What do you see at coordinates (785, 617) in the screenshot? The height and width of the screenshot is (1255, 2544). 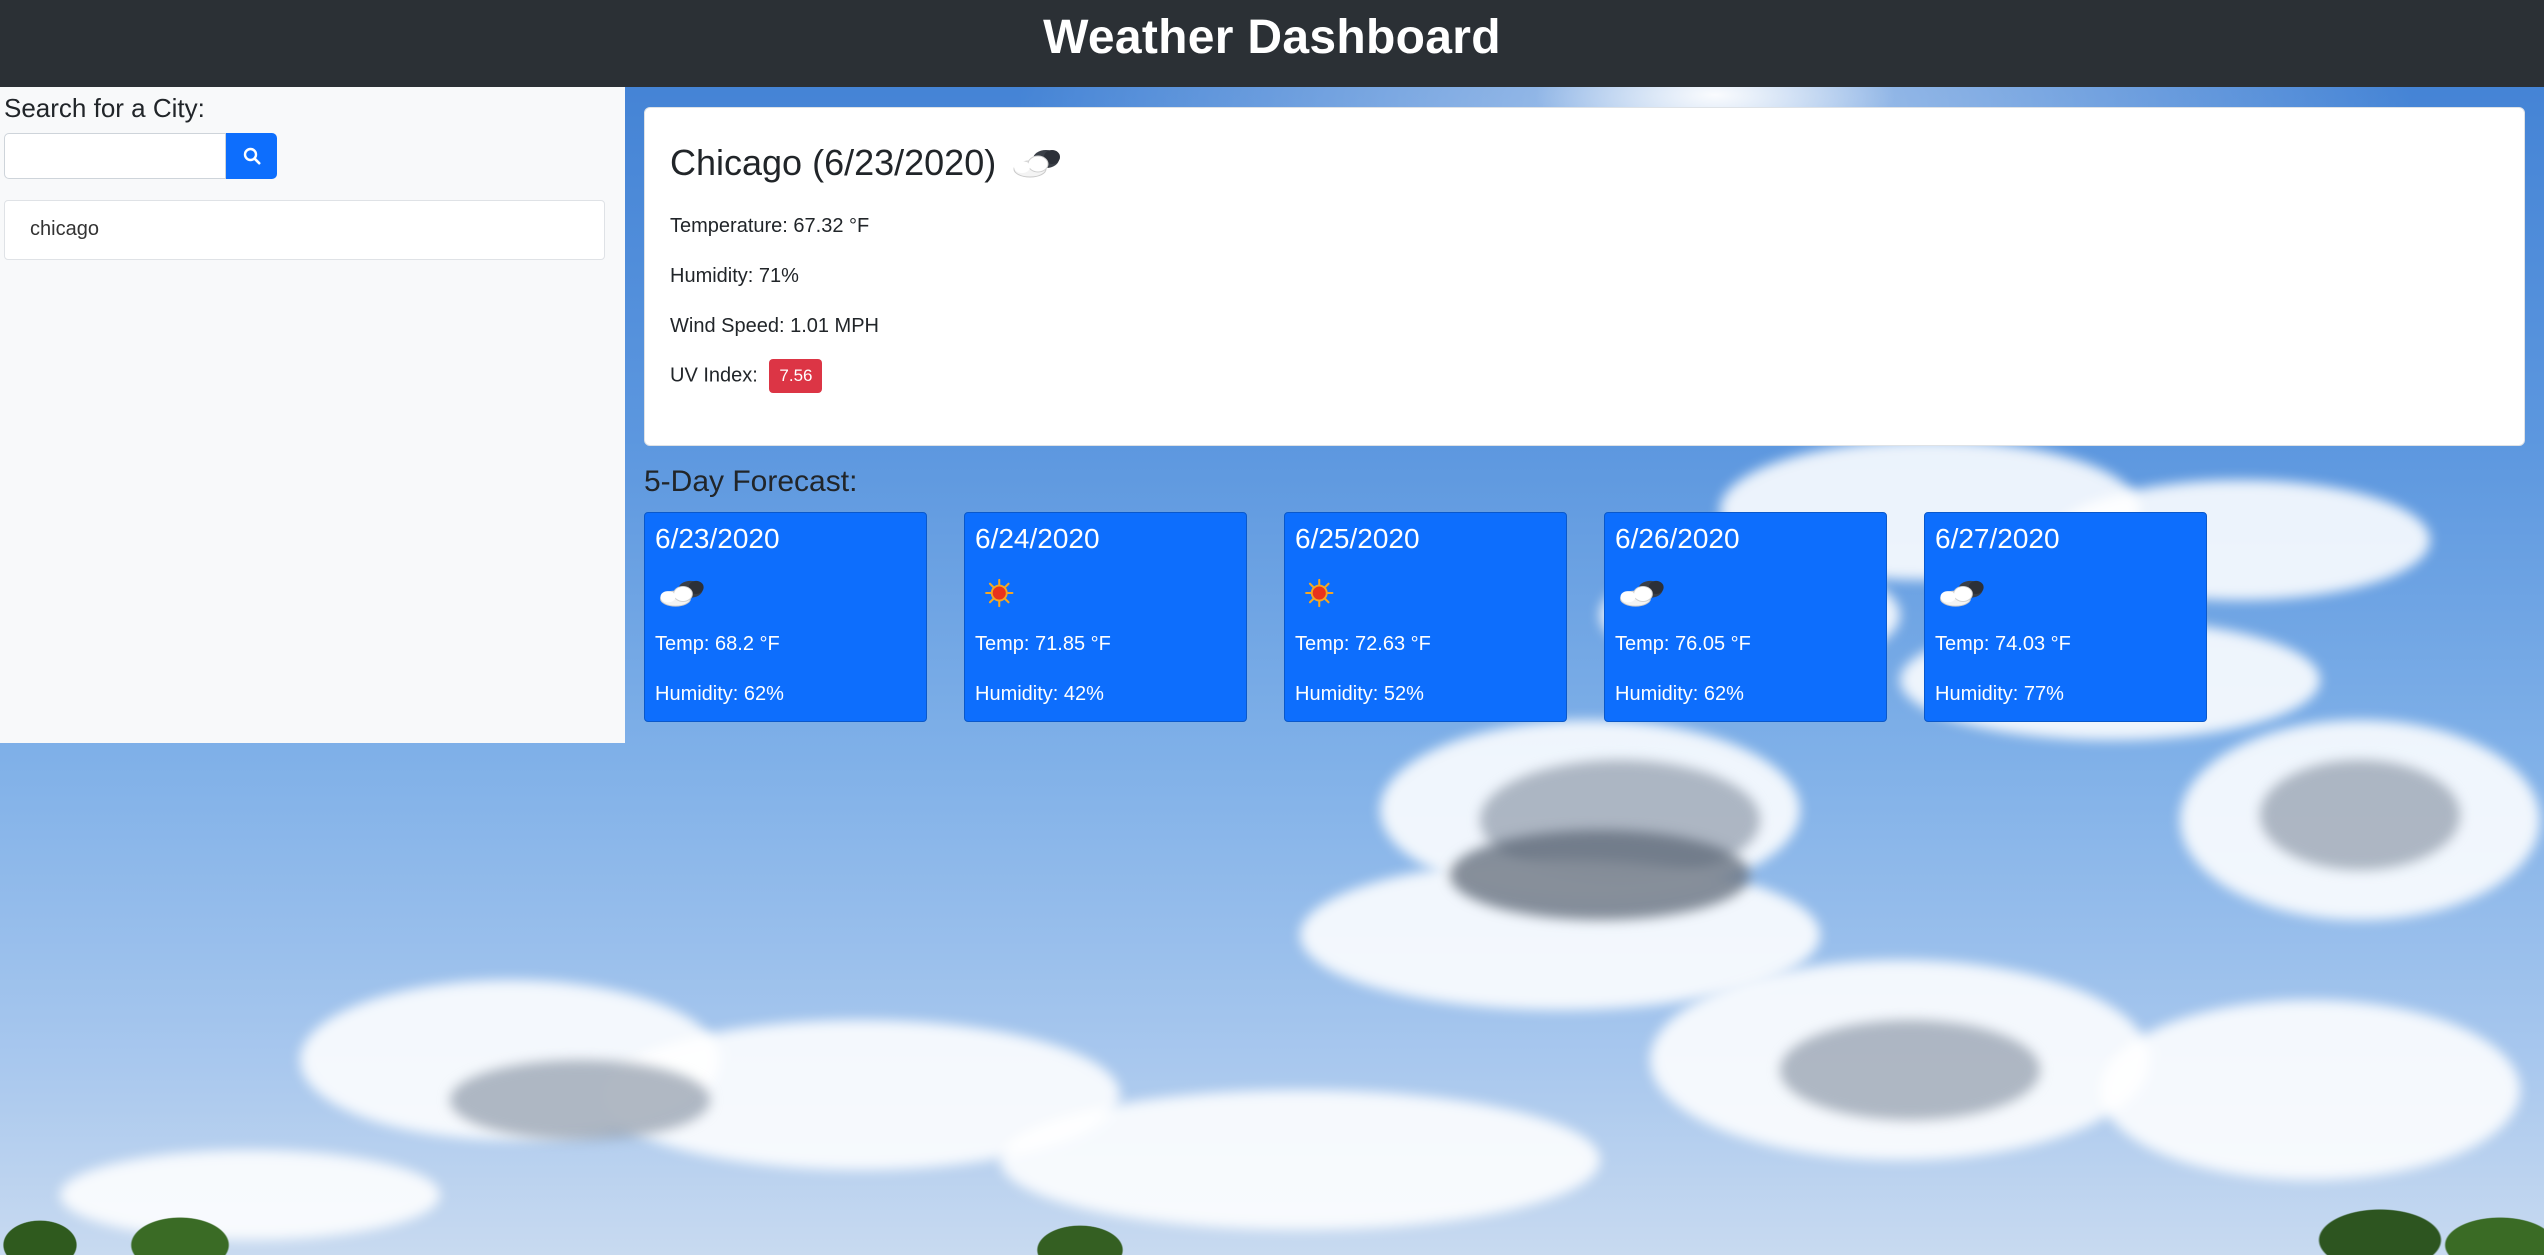 I see `forecast-card: 6/23/2020 Temp: 68.2 °F Humidity: 62%` at bounding box center [785, 617].